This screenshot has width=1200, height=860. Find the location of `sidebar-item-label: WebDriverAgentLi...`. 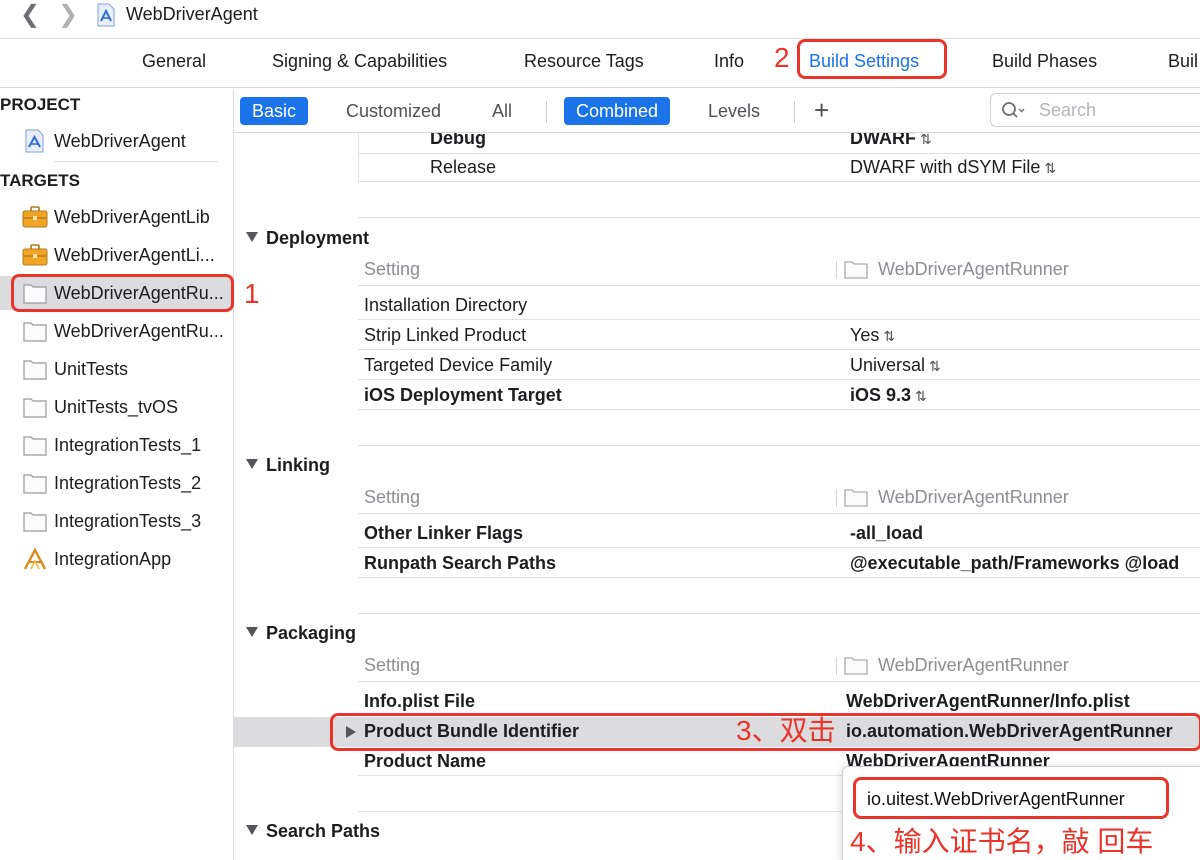

sidebar-item-label: WebDriverAgentLi... is located at coordinates (134, 255).